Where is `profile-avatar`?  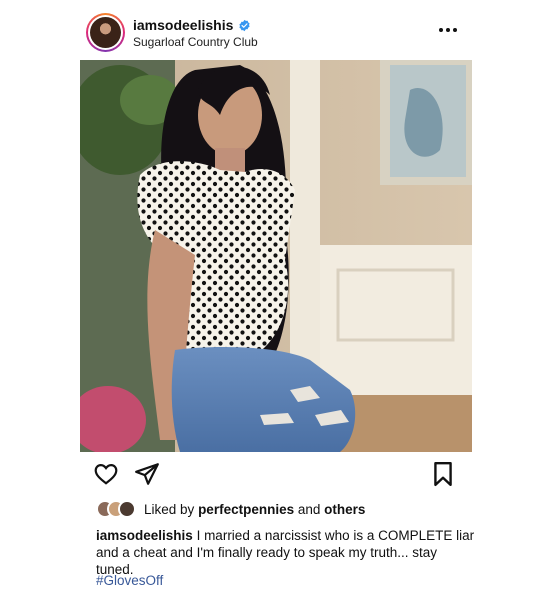 profile-avatar is located at coordinates (105, 32).